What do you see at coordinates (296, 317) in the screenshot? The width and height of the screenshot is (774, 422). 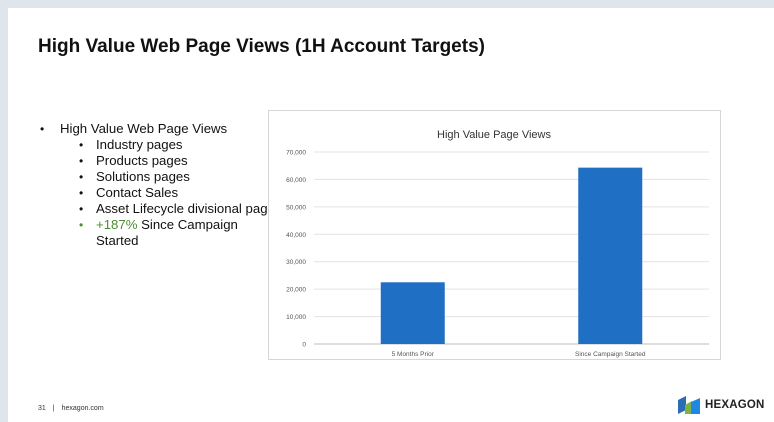 I see `y-tick-label: 10,000` at bounding box center [296, 317].